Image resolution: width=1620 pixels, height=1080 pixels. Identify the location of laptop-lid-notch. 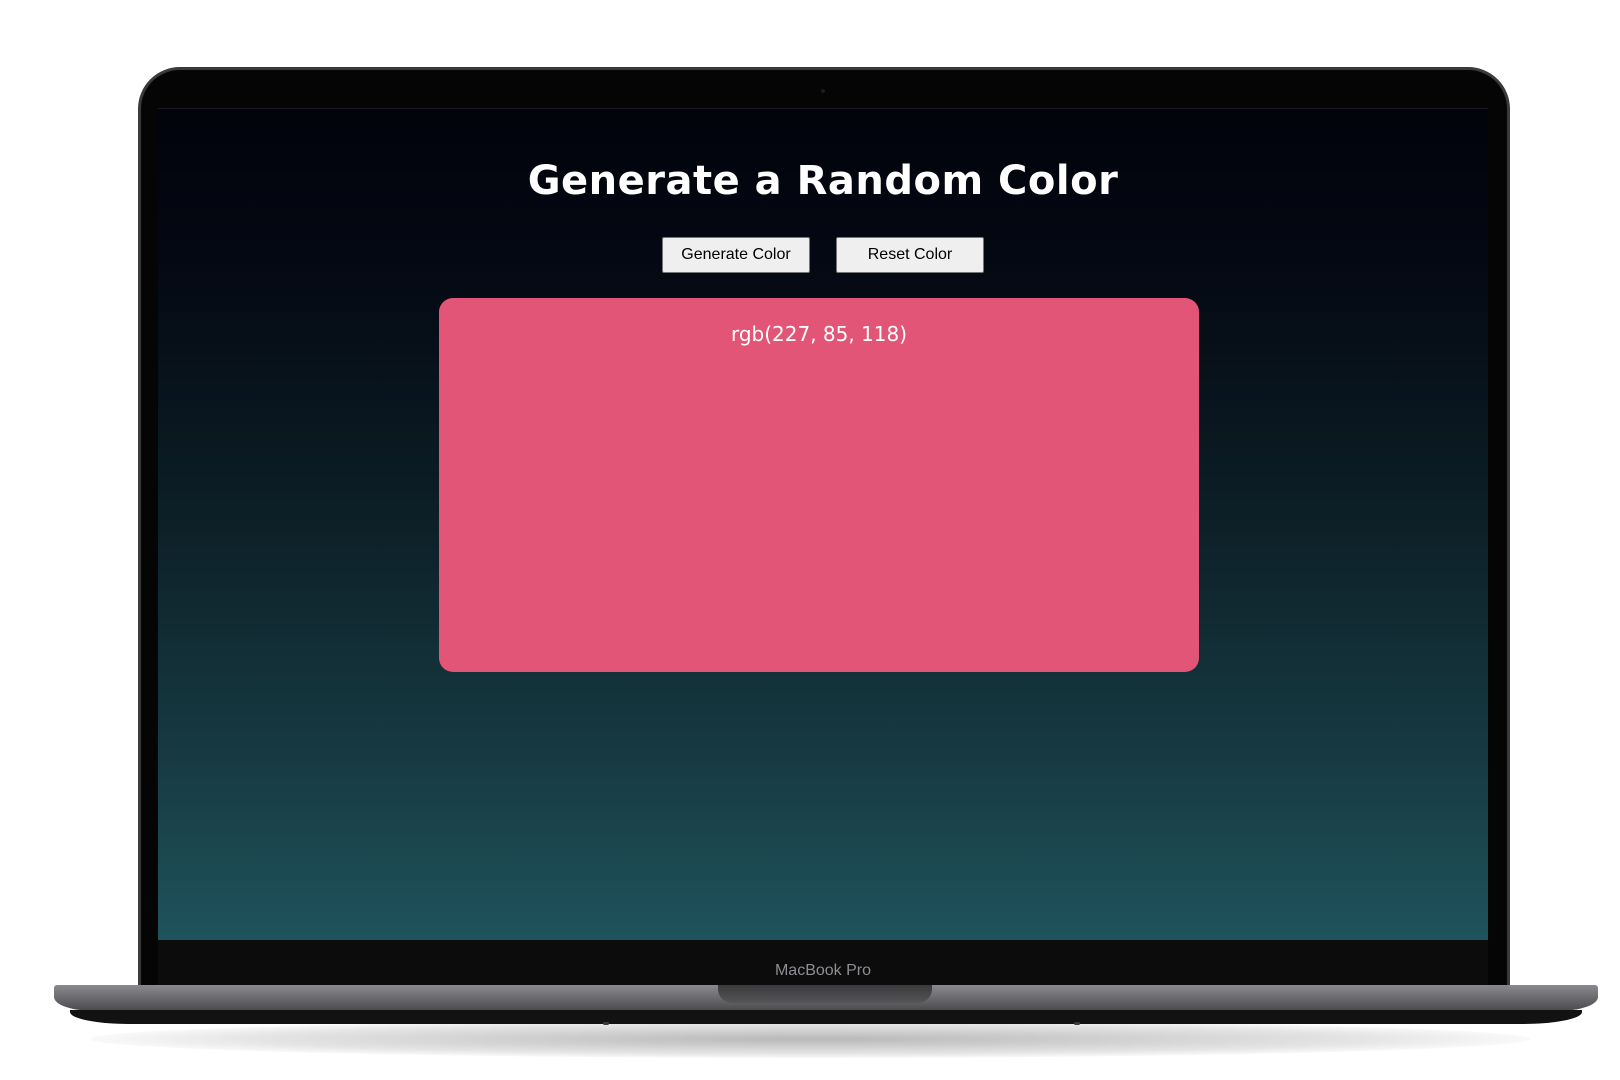
(825, 994).